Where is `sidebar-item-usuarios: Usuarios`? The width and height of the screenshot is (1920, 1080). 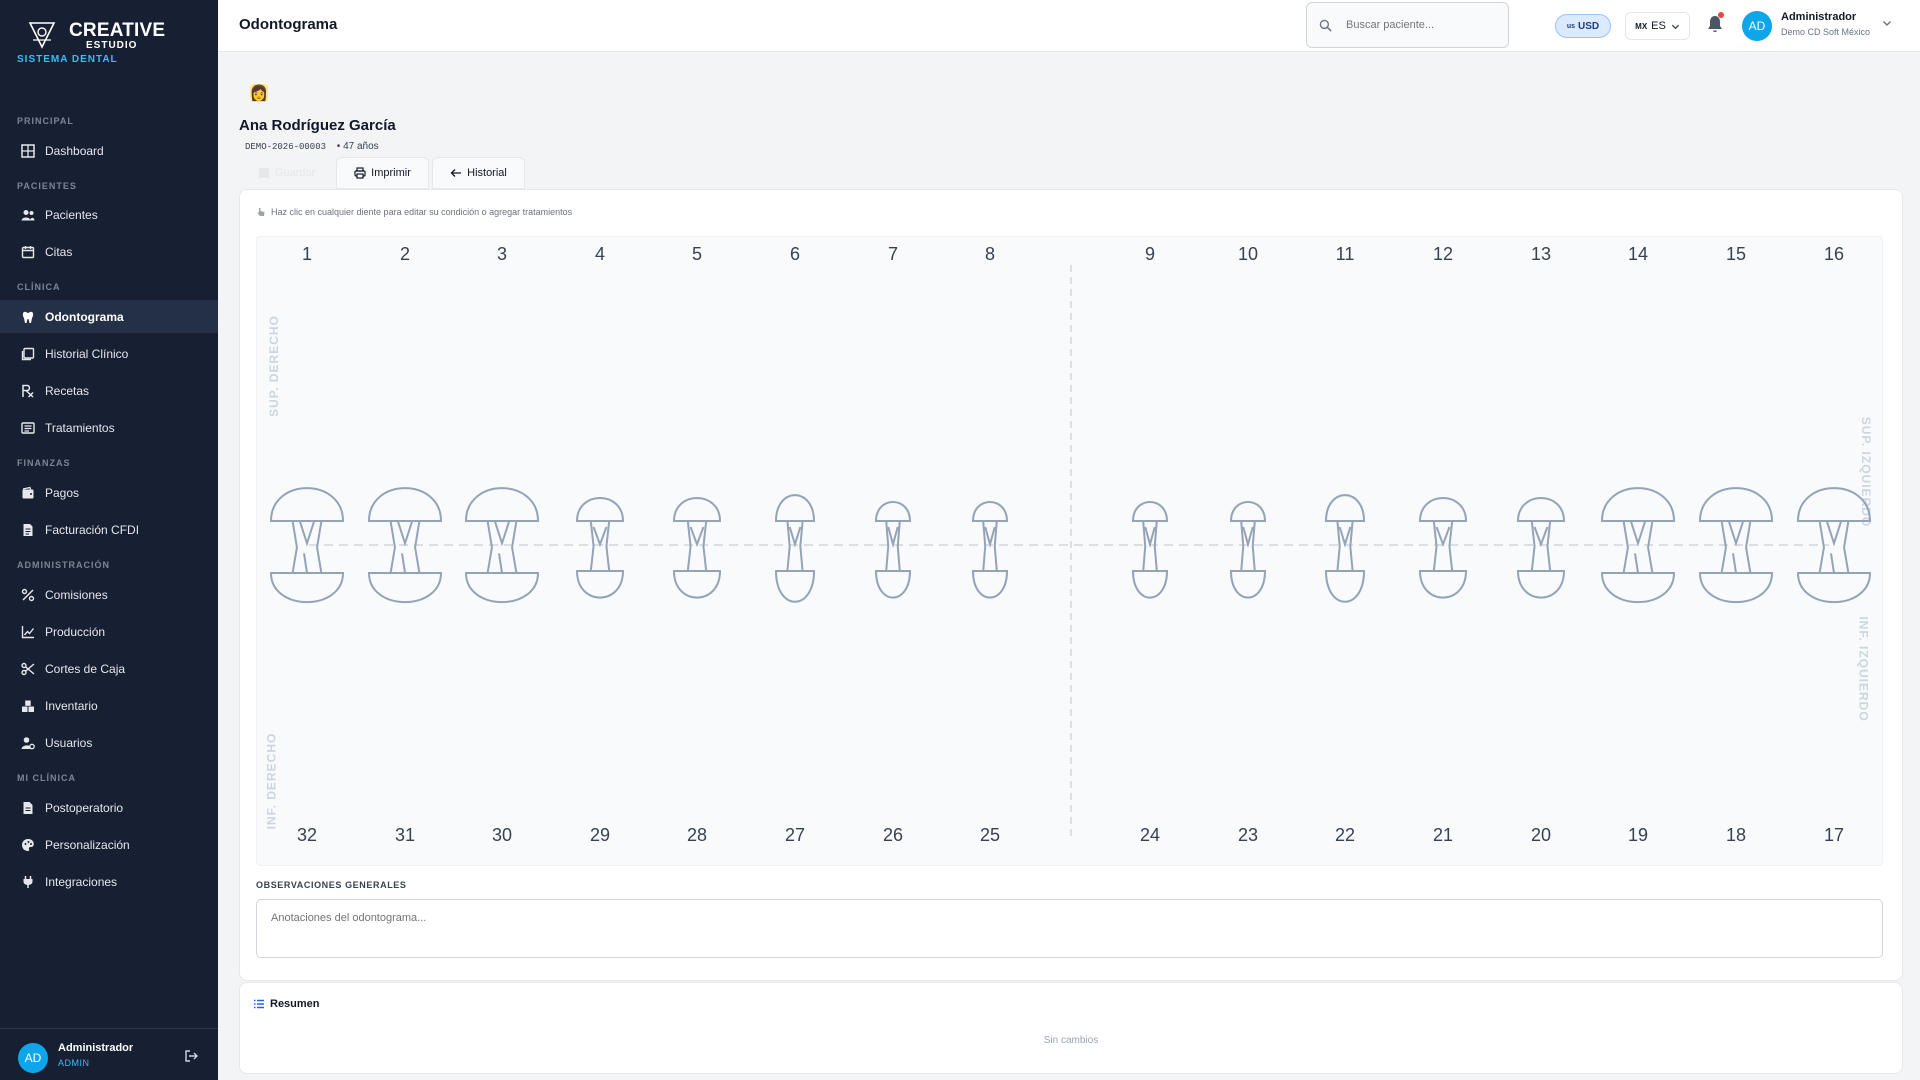 sidebar-item-usuarios: Usuarios is located at coordinates (109, 742).